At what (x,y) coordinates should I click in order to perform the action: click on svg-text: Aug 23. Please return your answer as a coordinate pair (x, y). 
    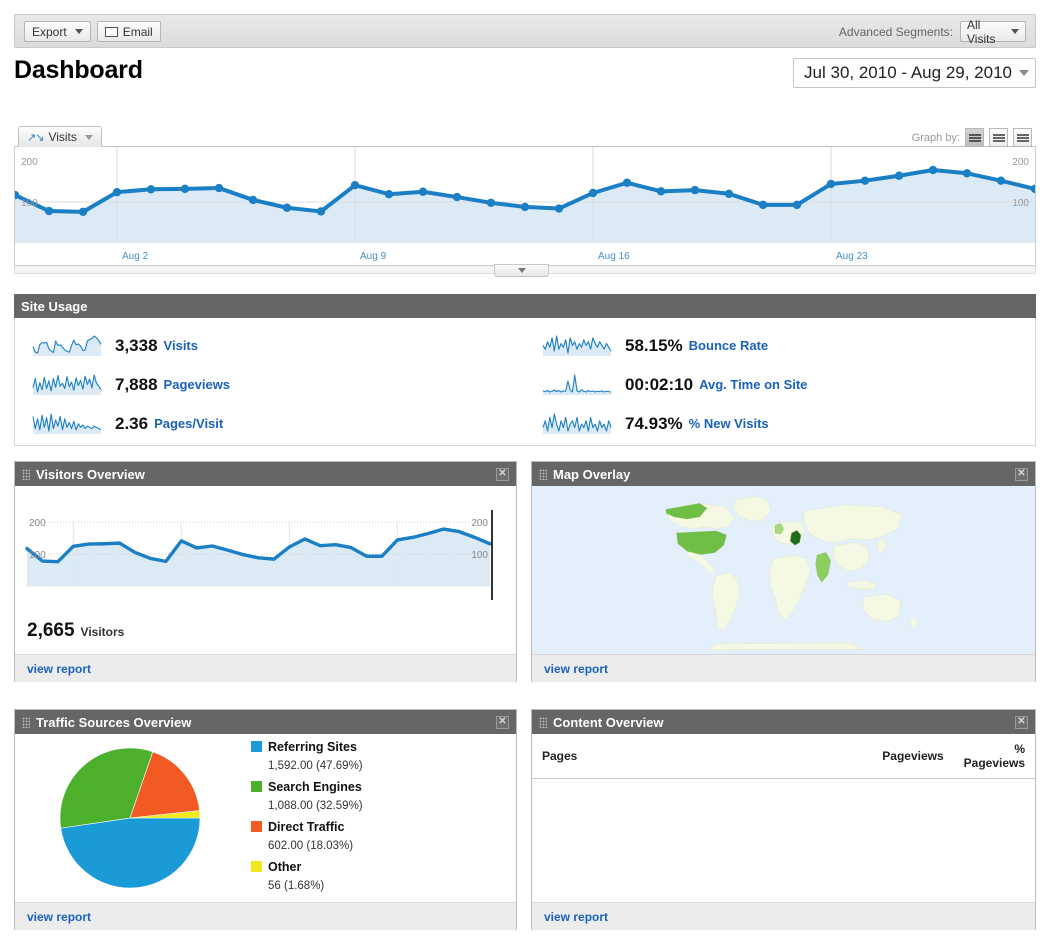
    Looking at the image, I should click on (852, 256).